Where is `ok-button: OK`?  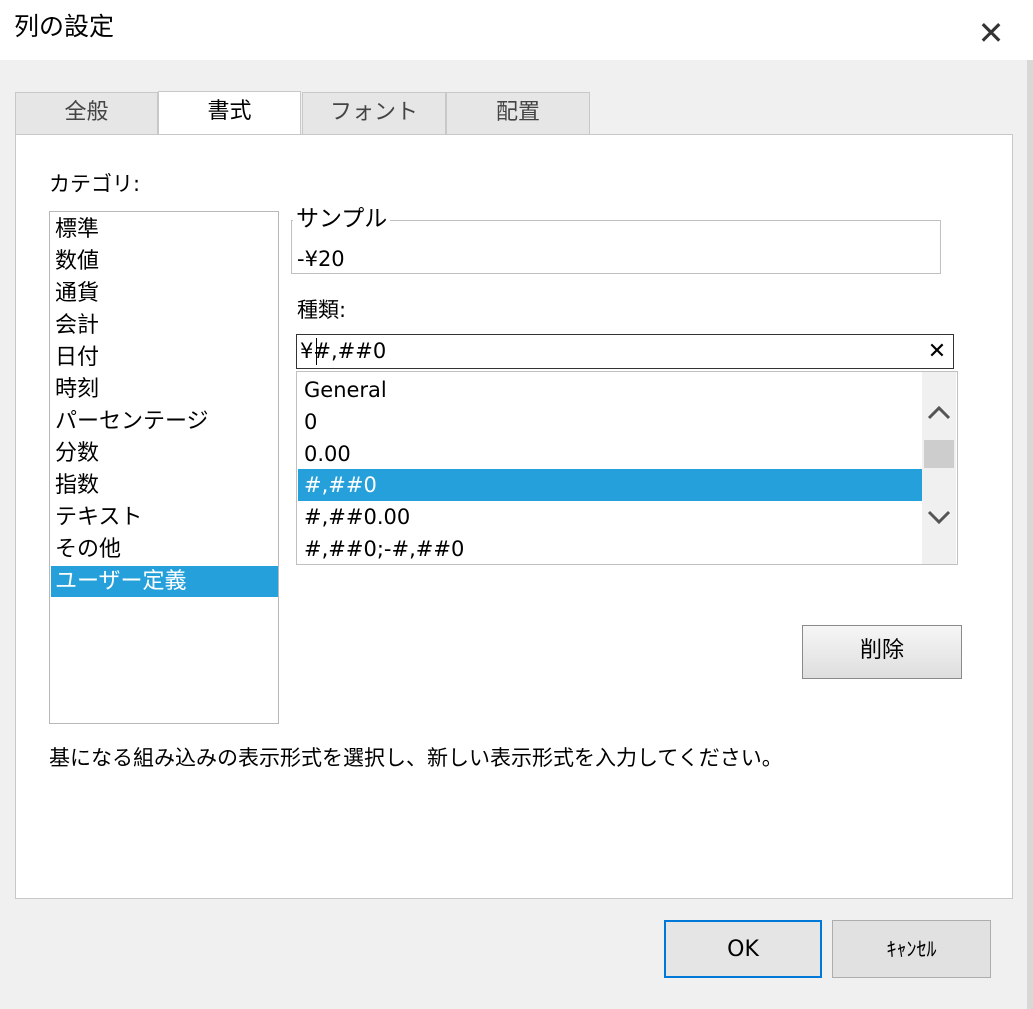 ok-button: OK is located at coordinates (743, 949).